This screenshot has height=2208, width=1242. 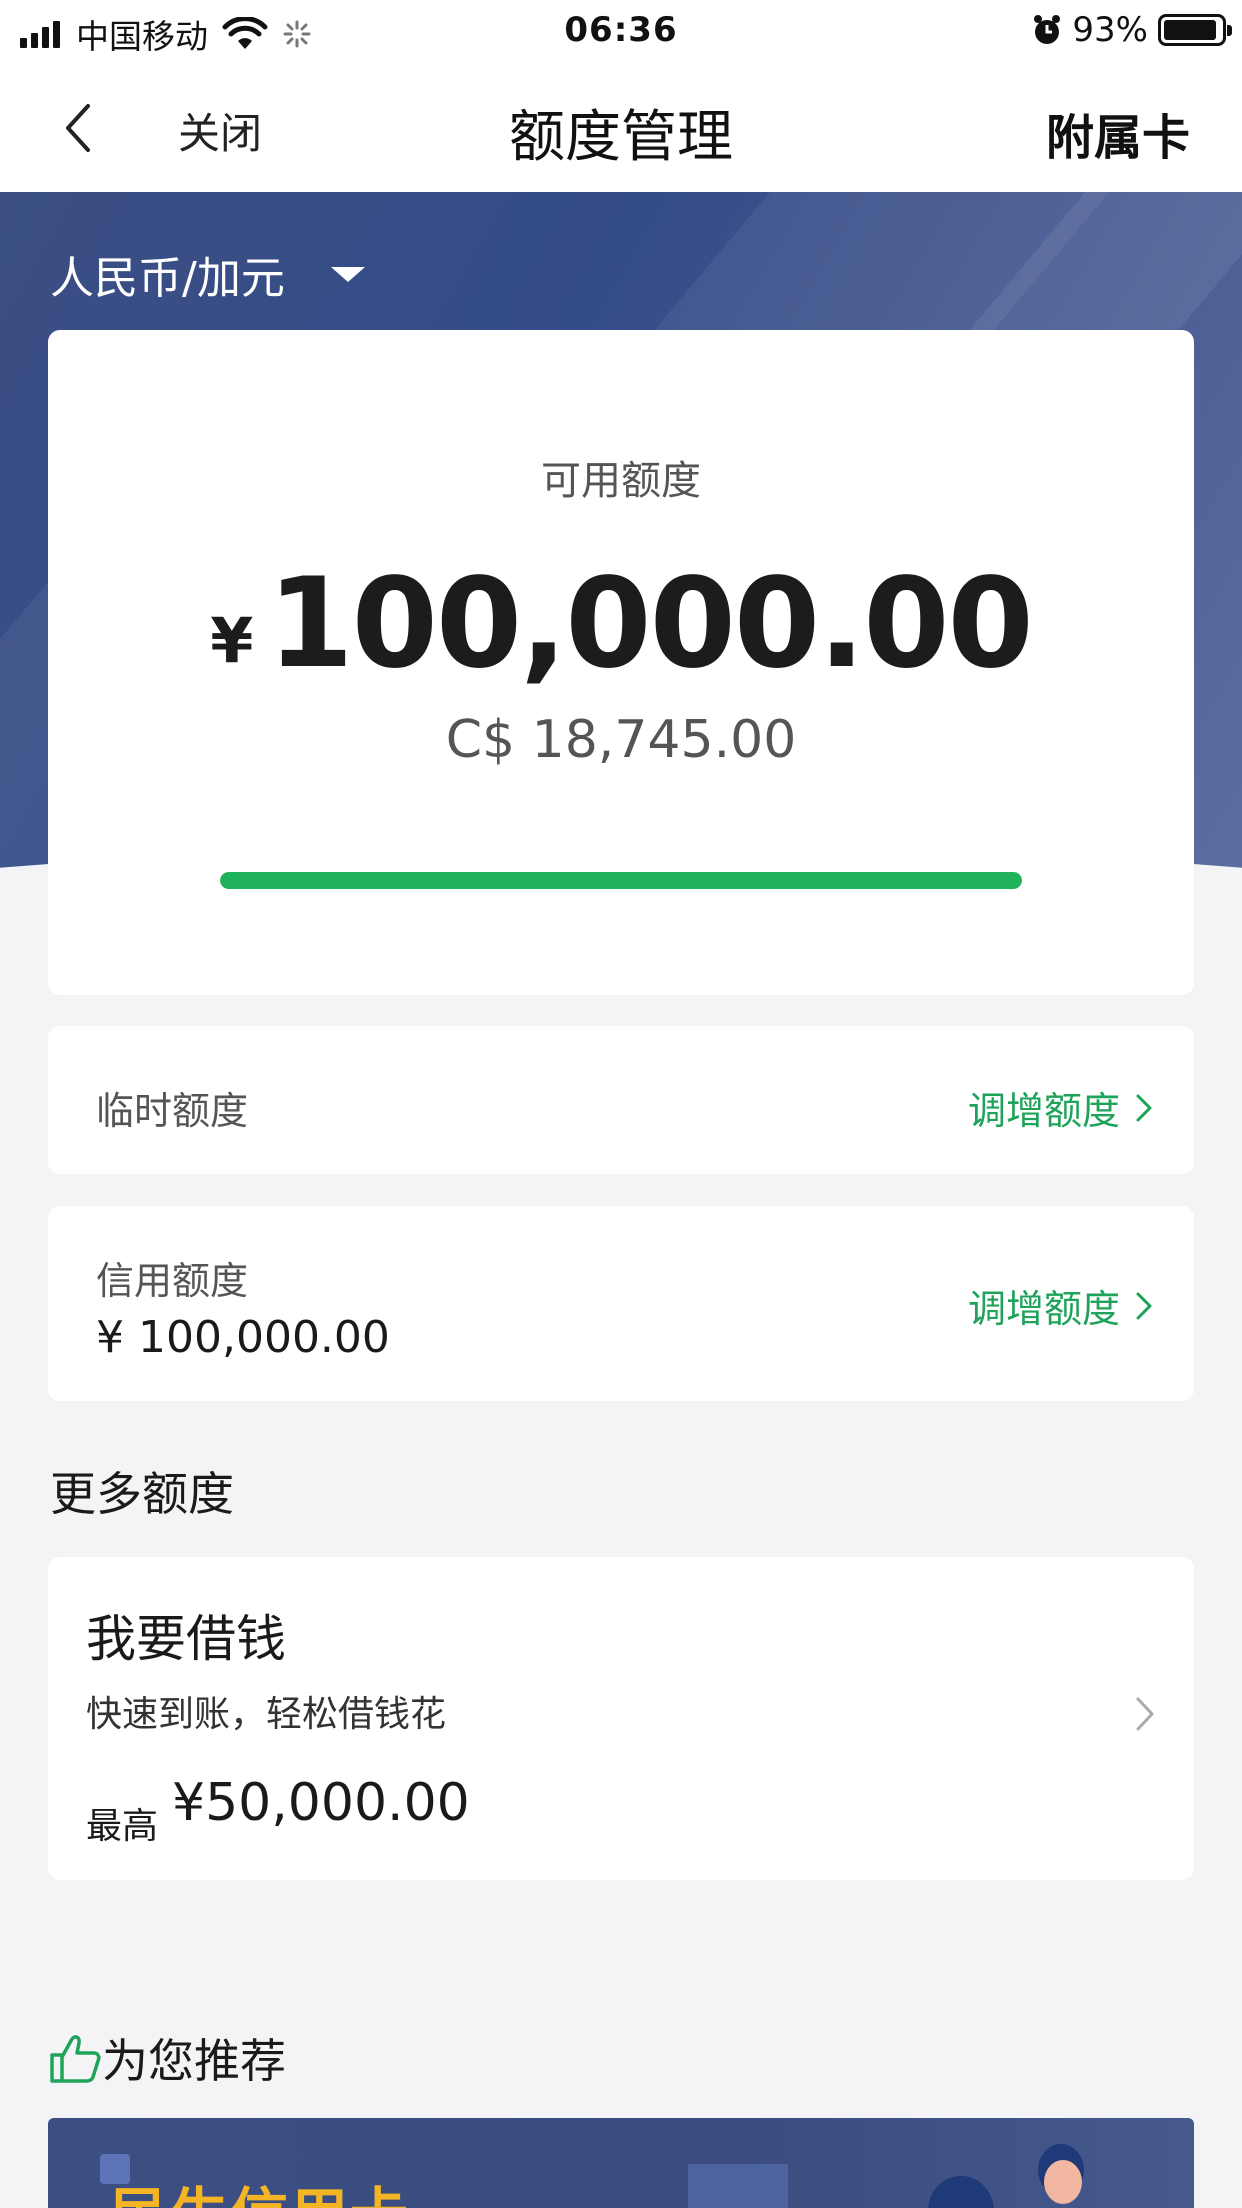 I want to click on max-amount-label: 最高, so click(x=122, y=1826).